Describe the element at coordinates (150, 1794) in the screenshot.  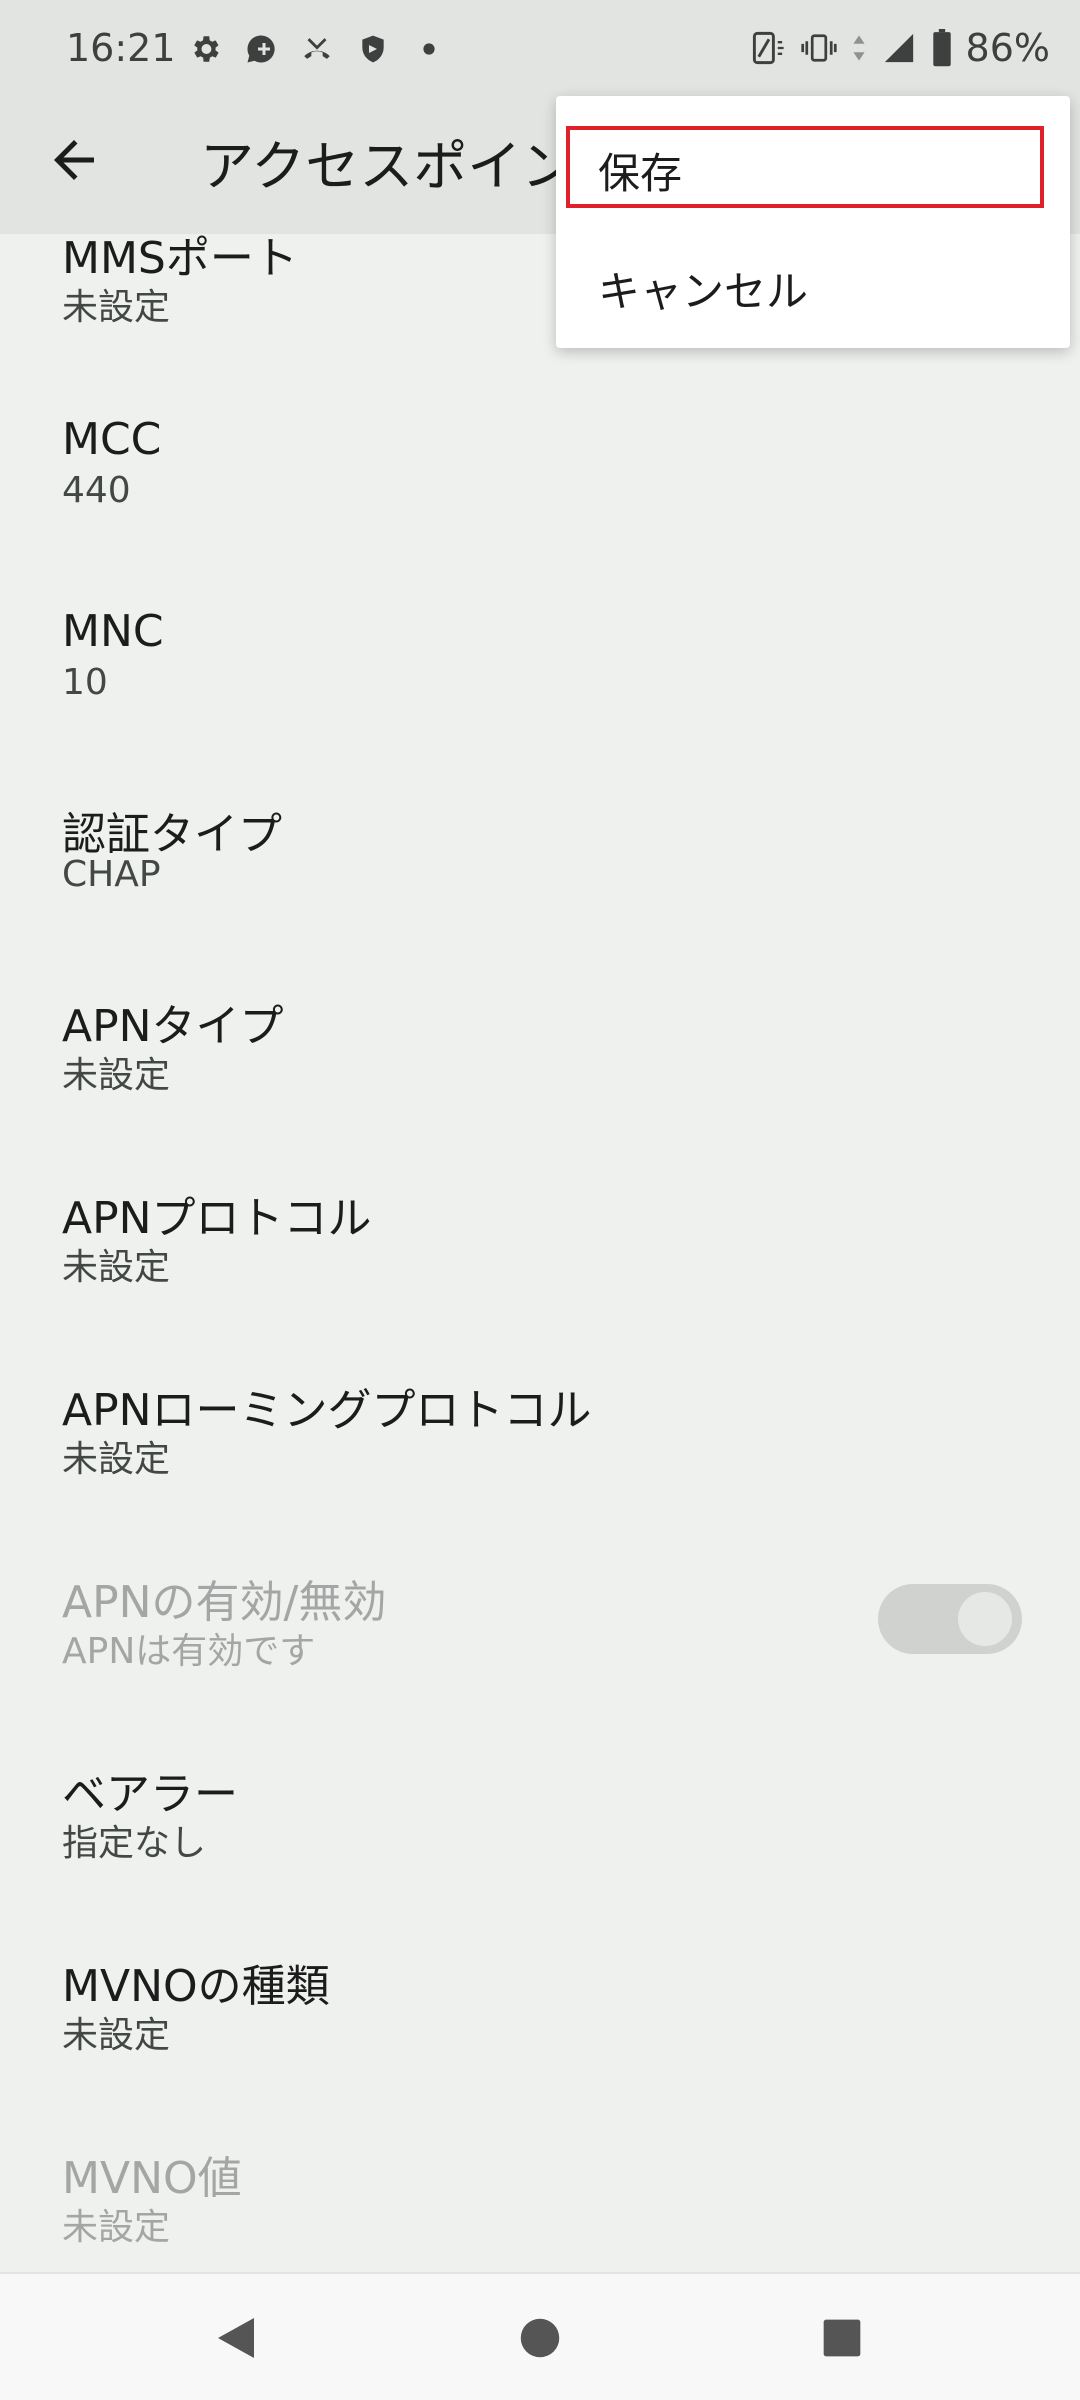
I see `pref-title: ベアラー` at that location.